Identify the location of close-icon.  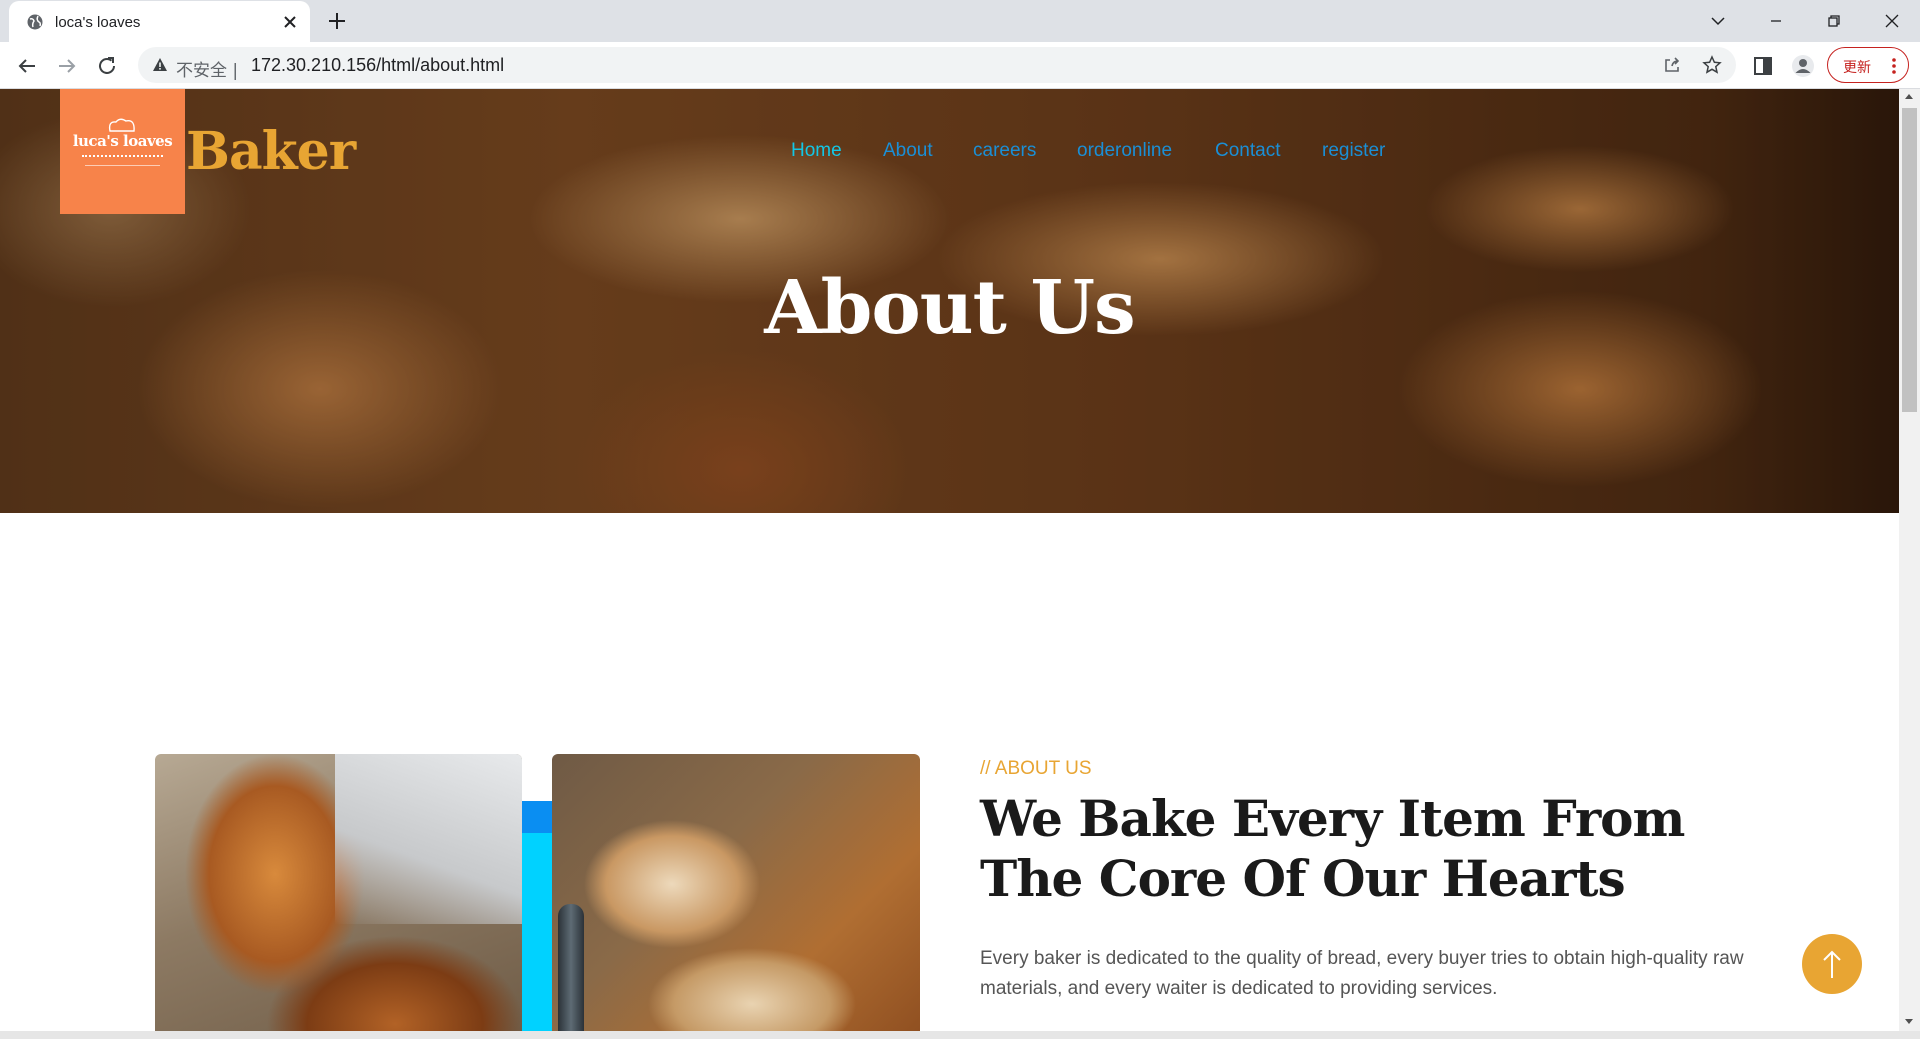
(290, 22).